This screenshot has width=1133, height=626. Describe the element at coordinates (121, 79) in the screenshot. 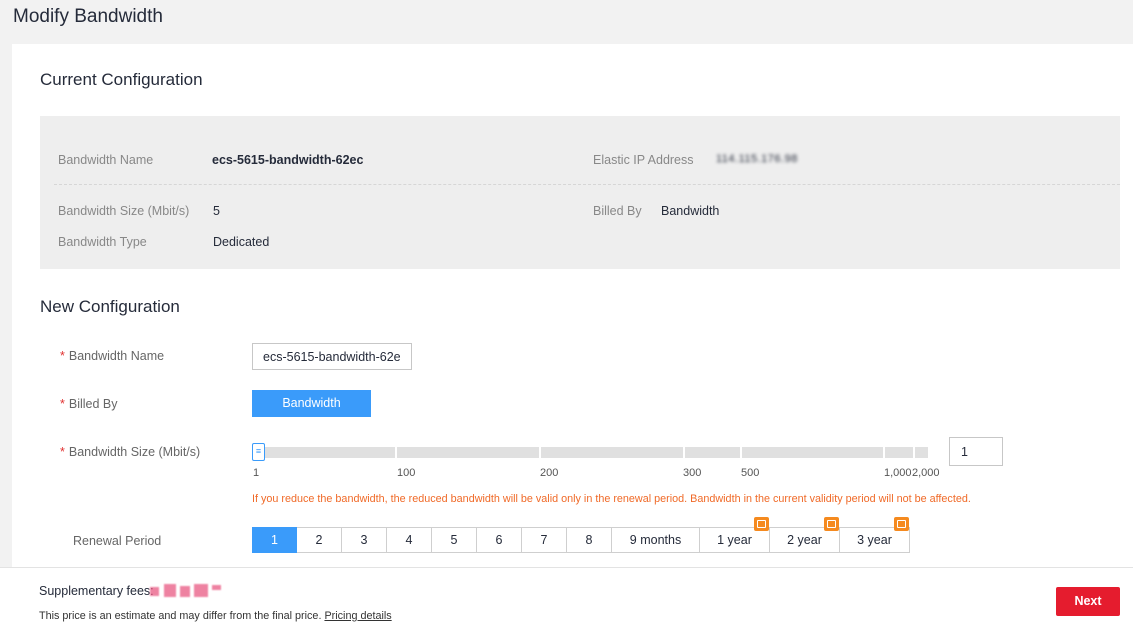

I see `current-config-title: Current Configuration` at that location.